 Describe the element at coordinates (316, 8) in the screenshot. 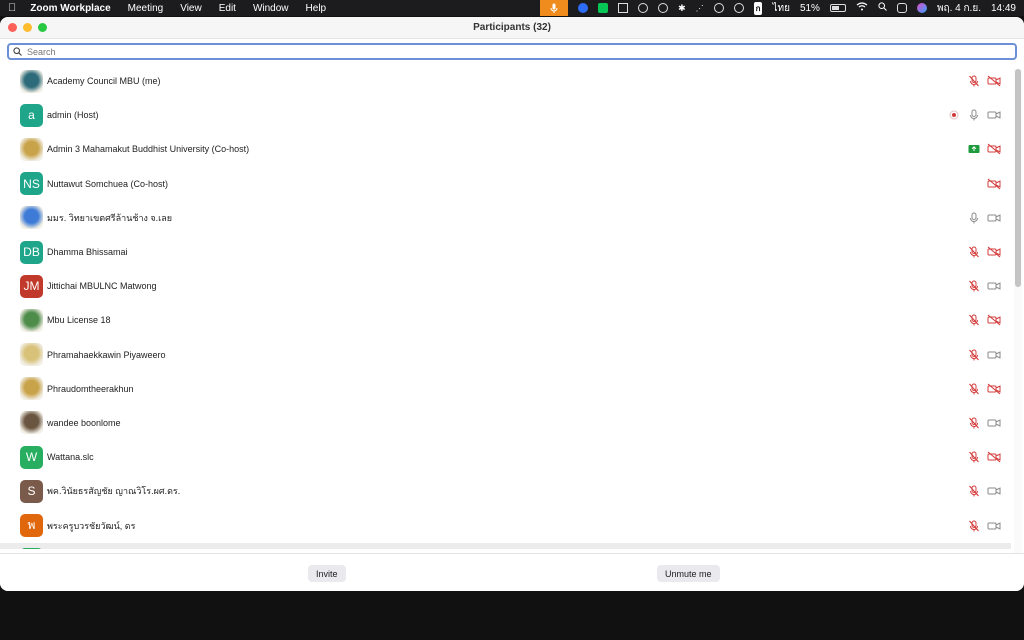

I see `menu-help: Help` at that location.